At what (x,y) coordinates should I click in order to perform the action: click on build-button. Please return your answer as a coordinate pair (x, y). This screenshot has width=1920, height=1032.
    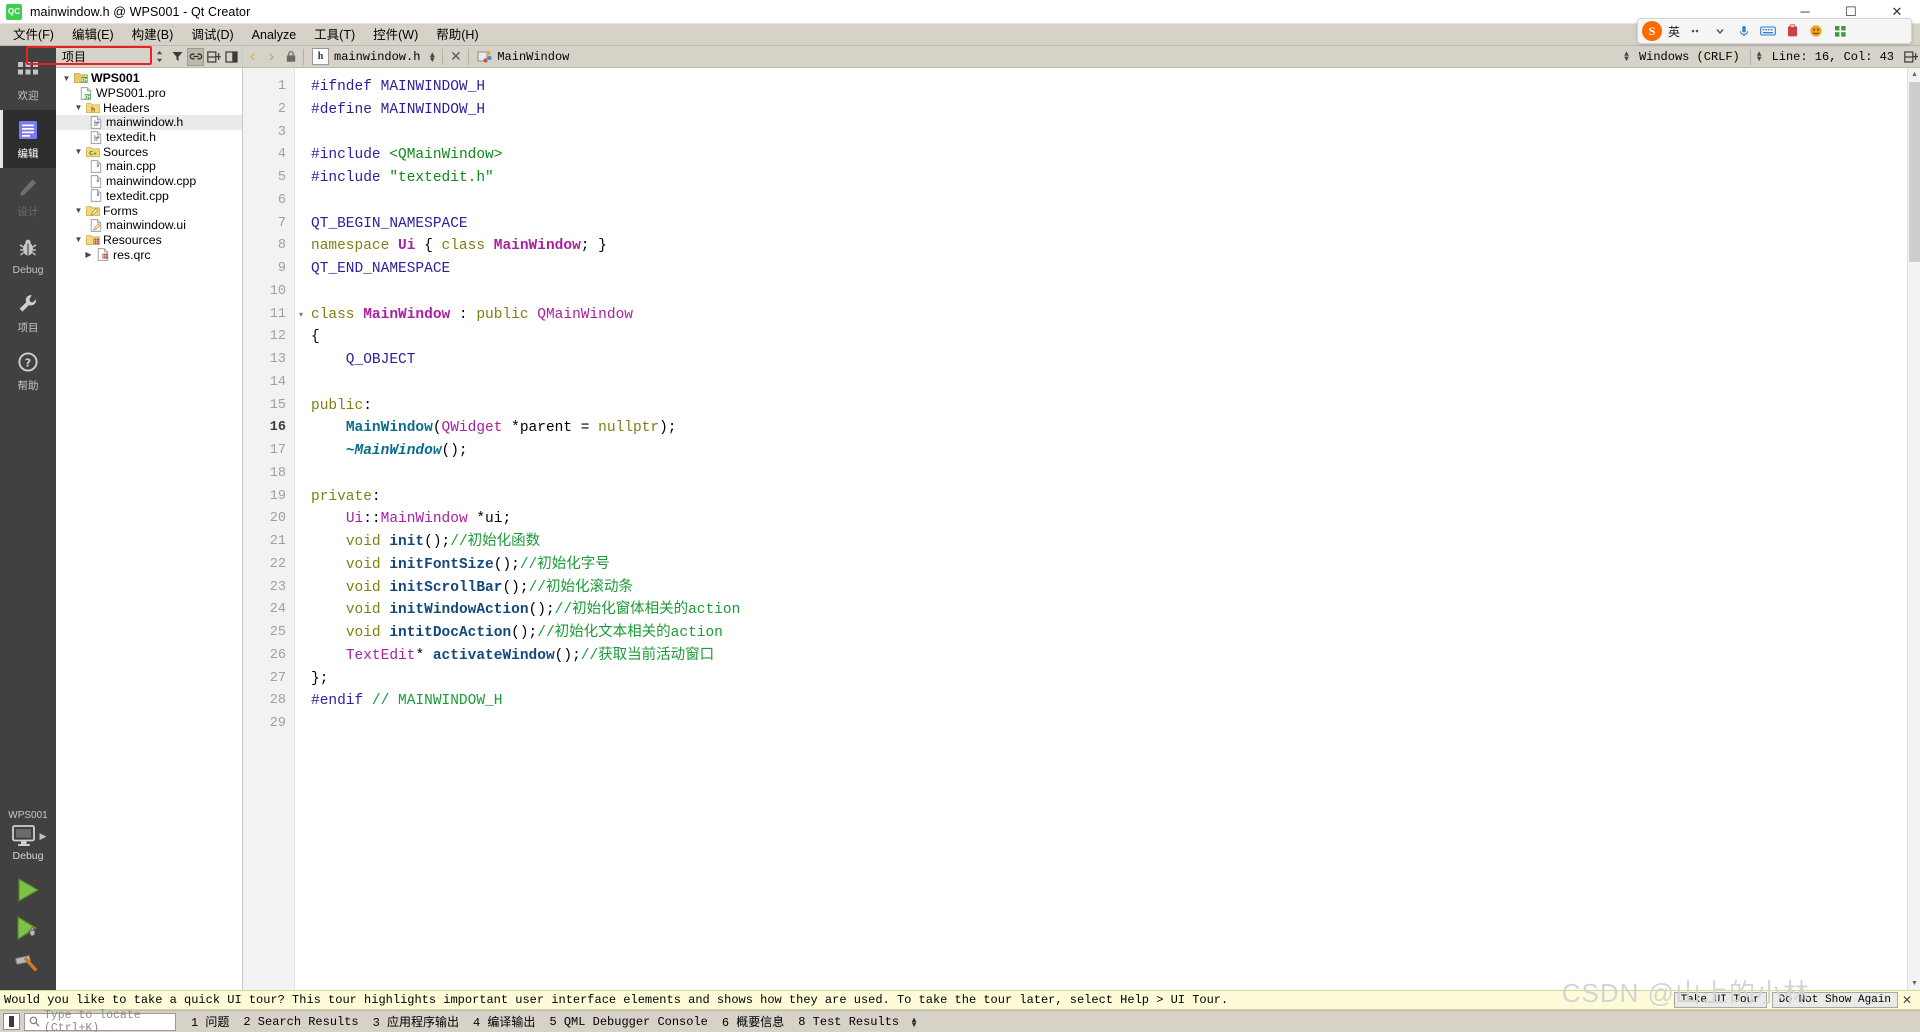
    Looking at the image, I should click on (28, 966).